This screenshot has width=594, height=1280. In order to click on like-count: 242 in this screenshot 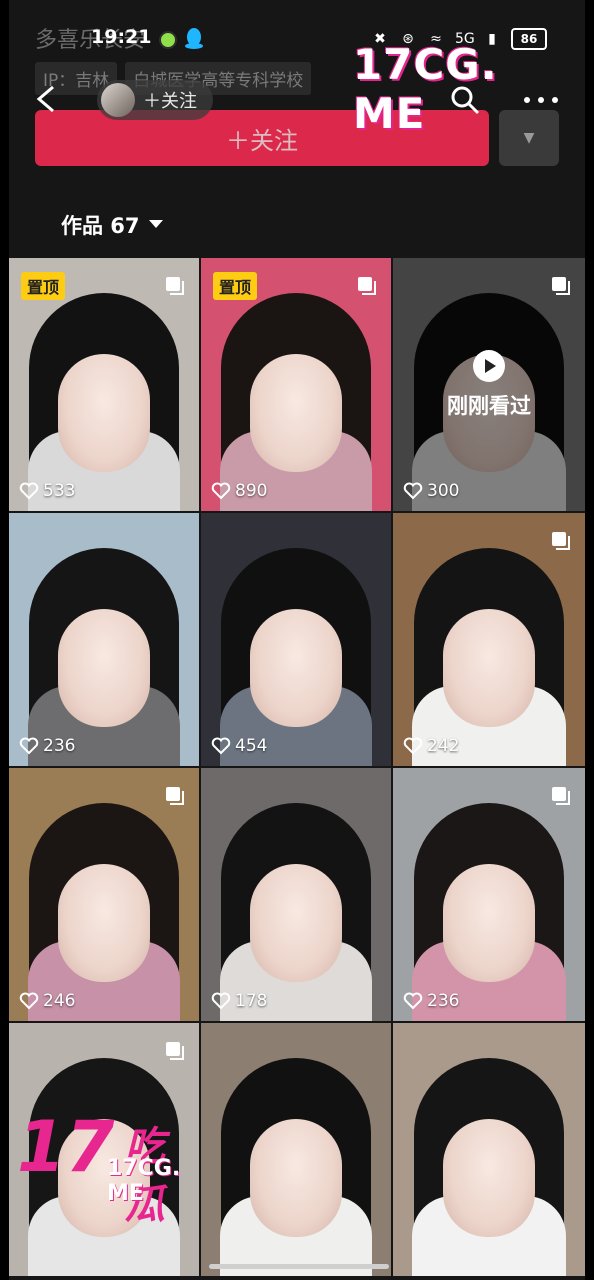, I will do `click(431, 746)`.